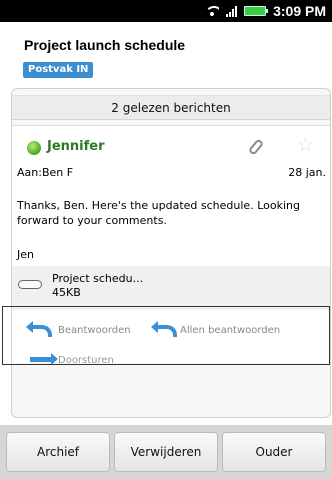 The image size is (332, 479). Describe the element at coordinates (212, 11) in the screenshot. I see `wifi-icon` at that location.